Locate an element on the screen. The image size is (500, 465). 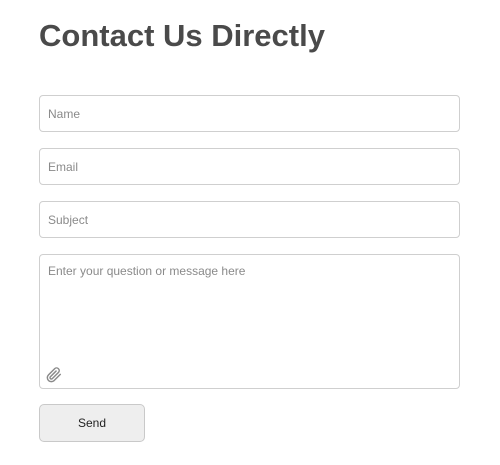
page-title: Contact Us Directly is located at coordinates (182, 35).